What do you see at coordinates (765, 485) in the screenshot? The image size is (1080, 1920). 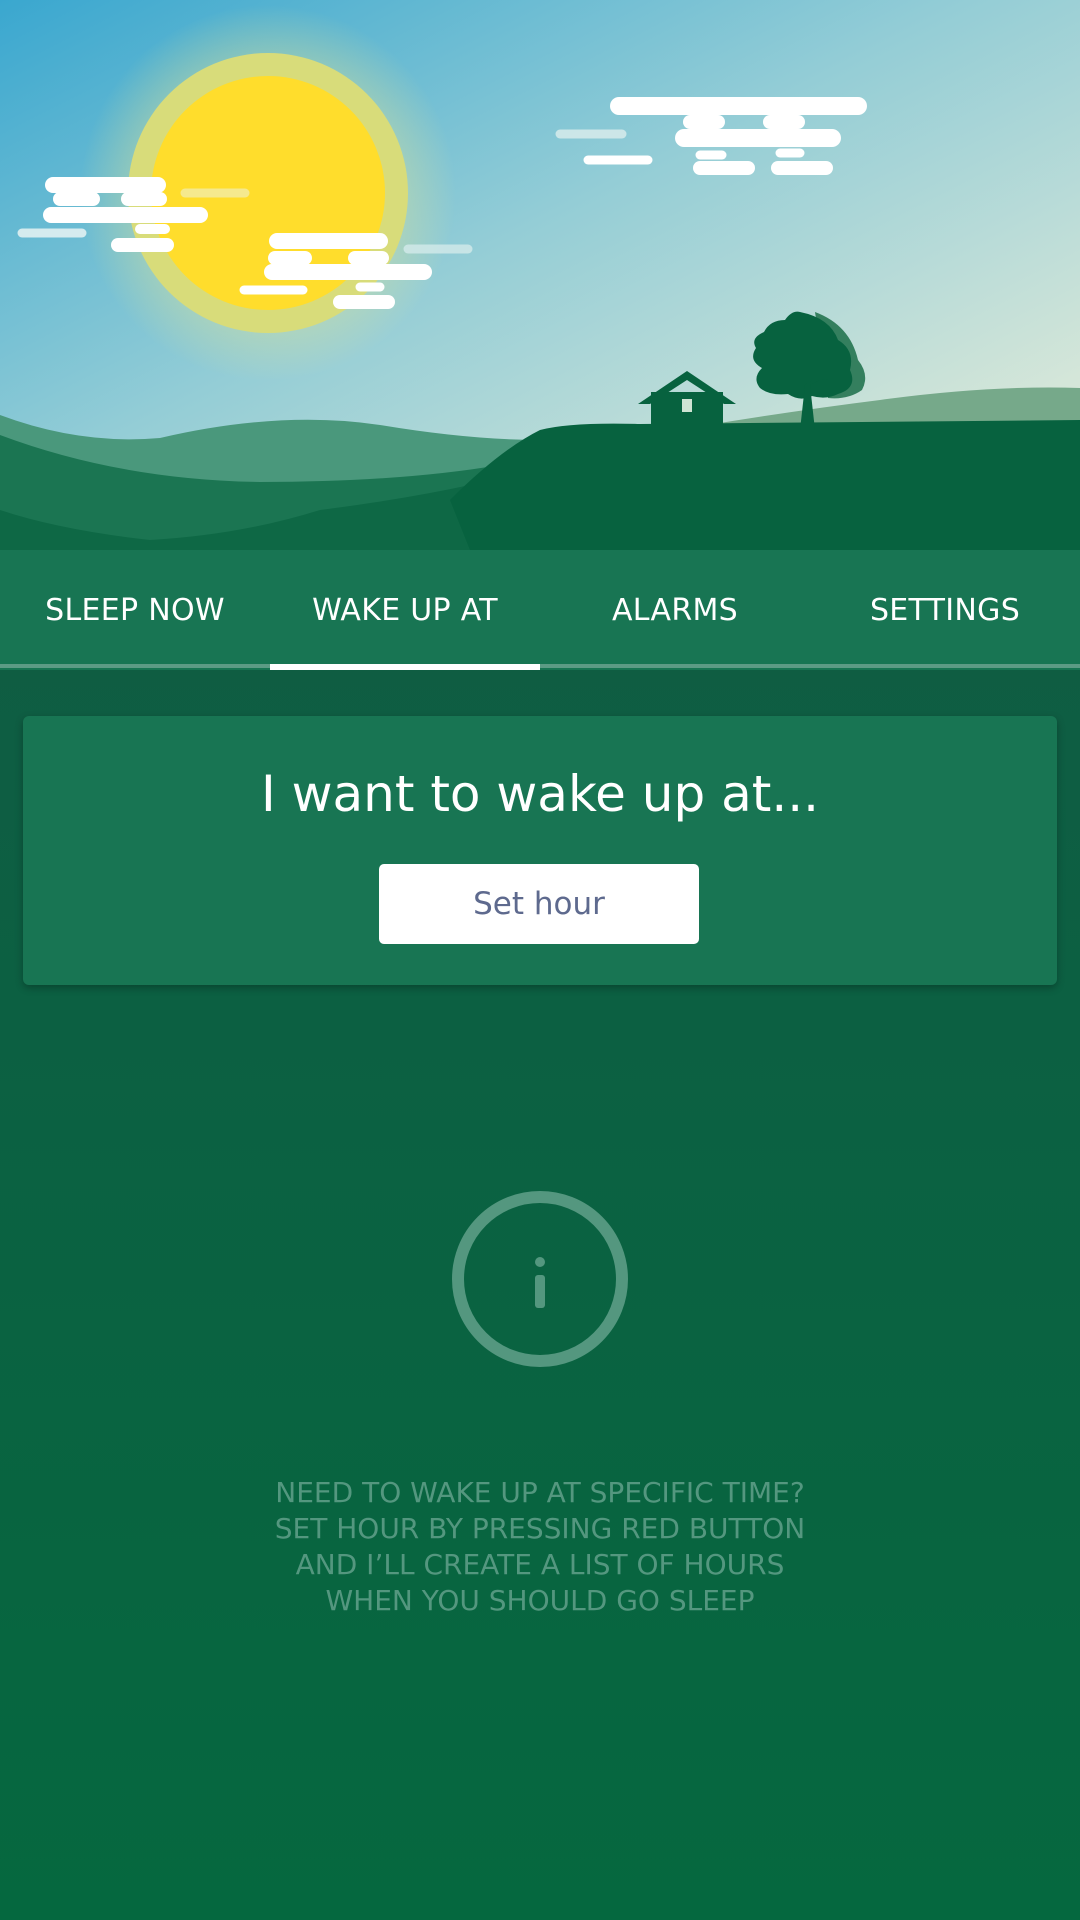 I see `hill-front` at bounding box center [765, 485].